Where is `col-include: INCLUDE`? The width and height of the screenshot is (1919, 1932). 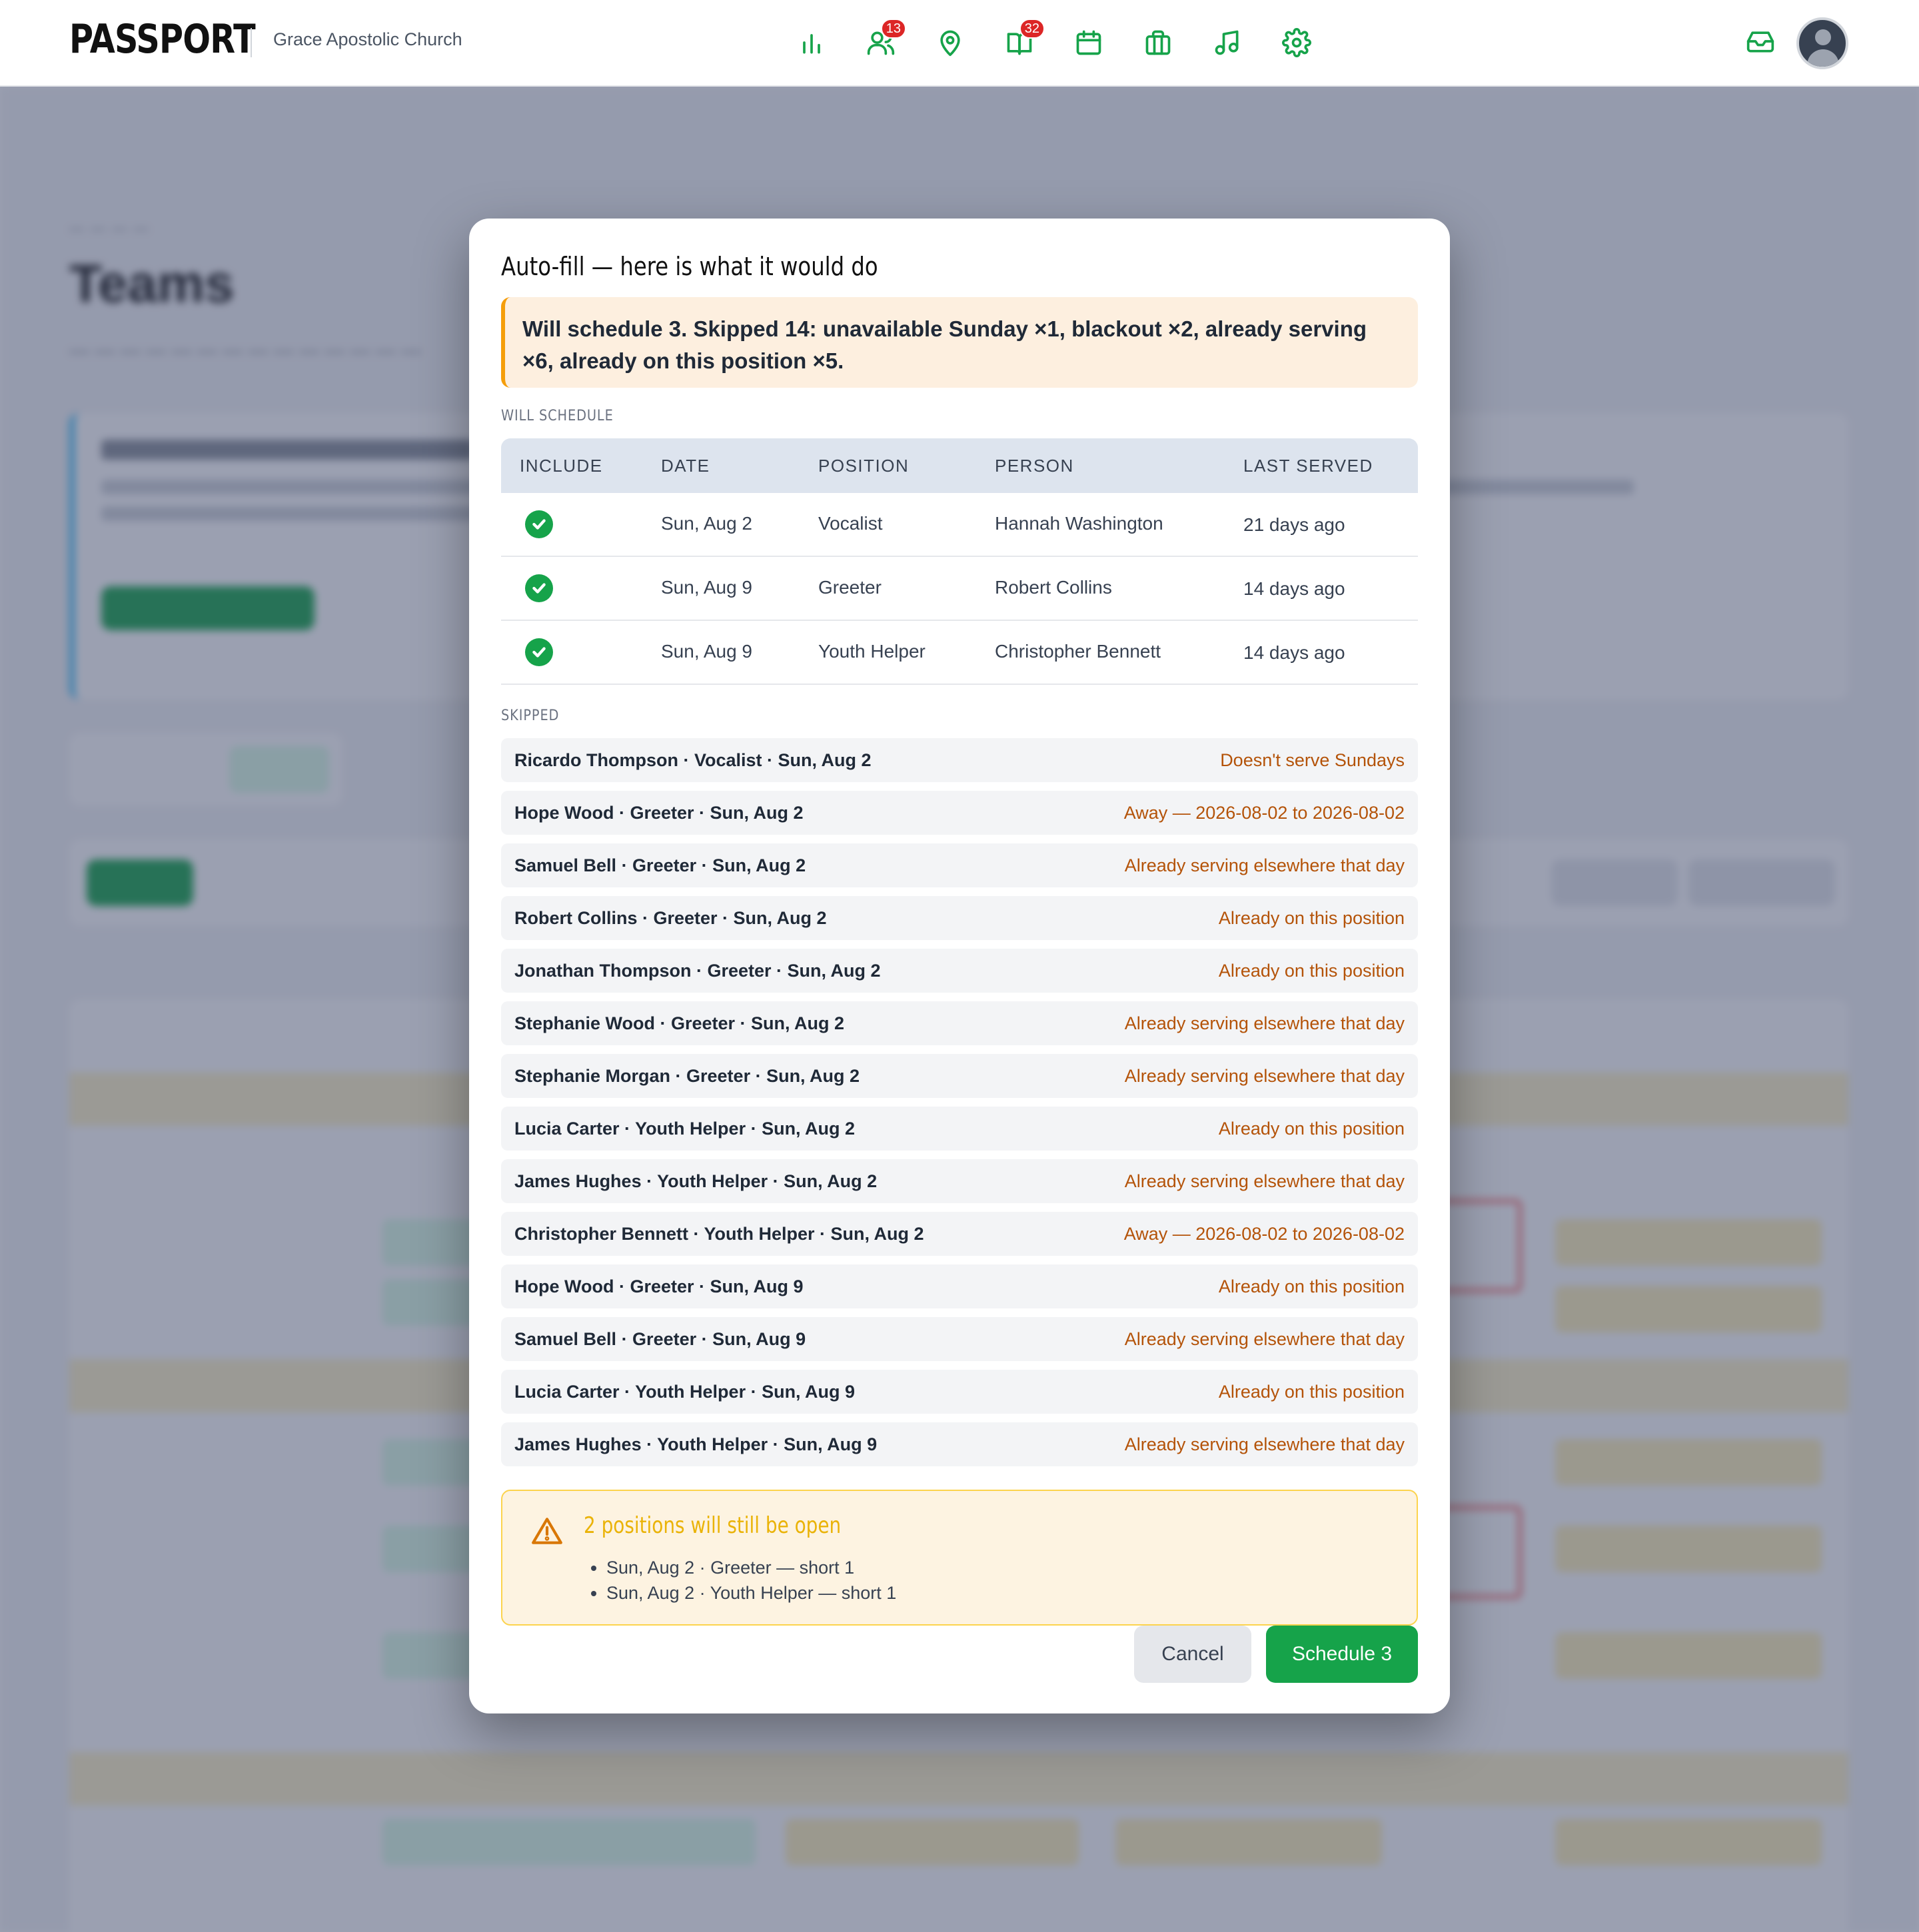 col-include: INCLUDE is located at coordinates (561, 466).